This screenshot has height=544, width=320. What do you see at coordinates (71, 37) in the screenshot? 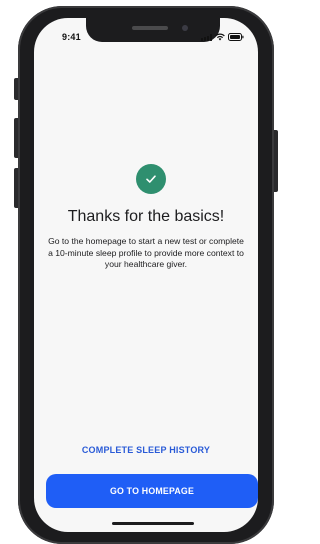
I see `status-time: 9:41` at bounding box center [71, 37].